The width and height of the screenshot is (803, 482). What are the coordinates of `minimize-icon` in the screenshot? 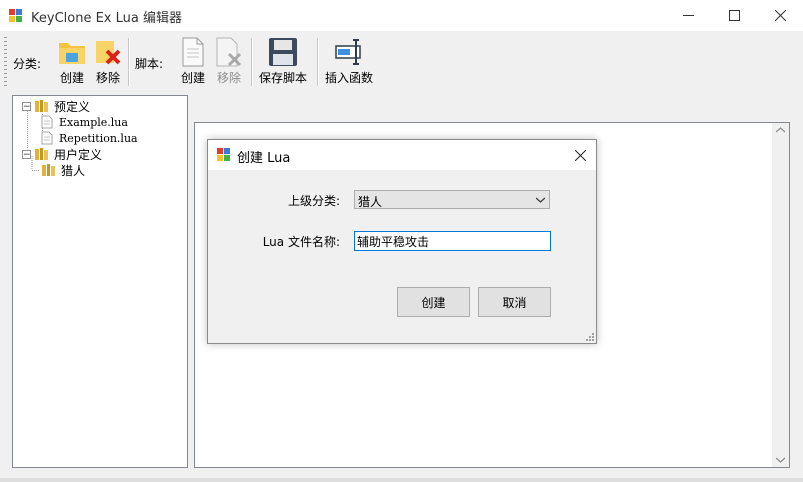 It's located at (688, 15).